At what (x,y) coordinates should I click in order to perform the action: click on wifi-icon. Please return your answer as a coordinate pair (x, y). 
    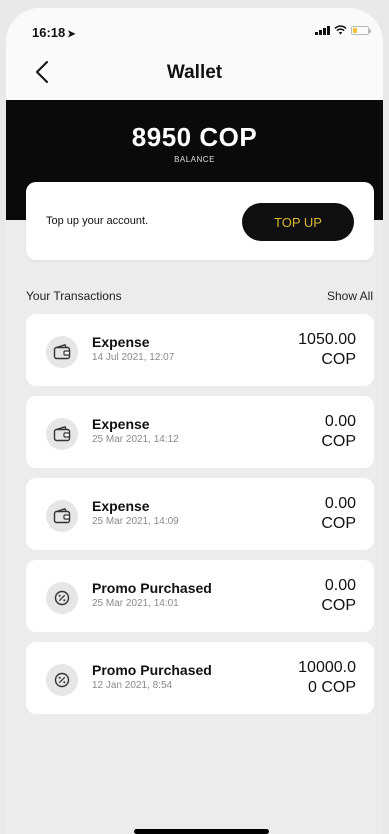
    Looking at the image, I should click on (340, 30).